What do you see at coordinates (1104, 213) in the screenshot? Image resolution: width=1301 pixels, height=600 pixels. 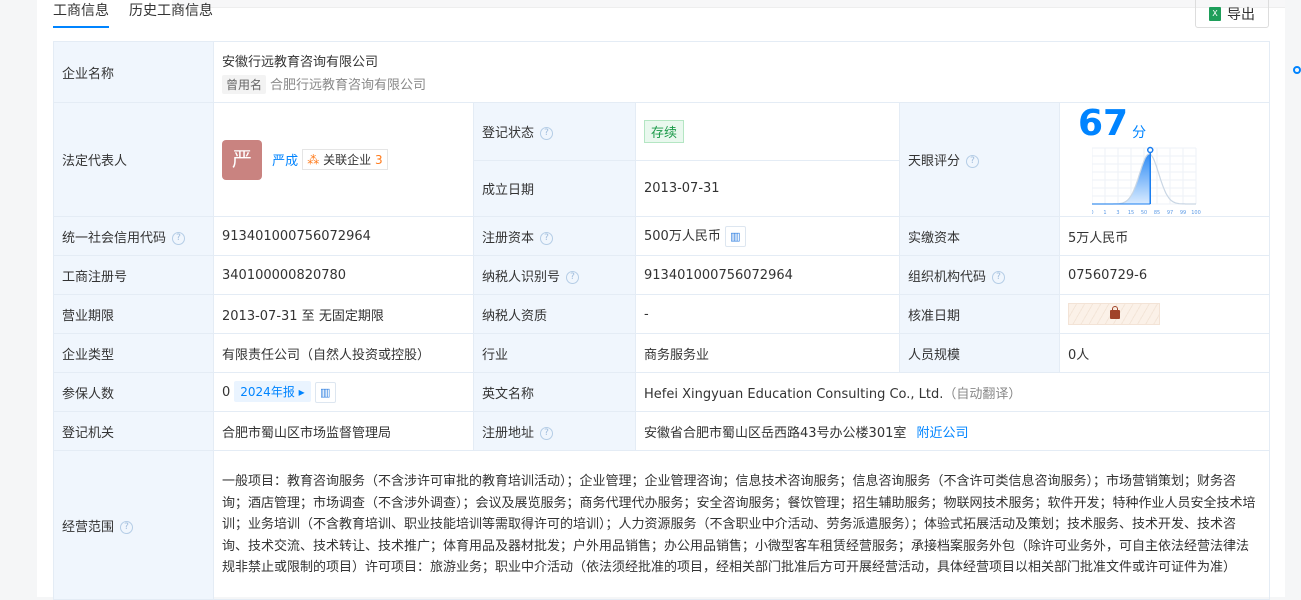 I see `tick-label: 1` at bounding box center [1104, 213].